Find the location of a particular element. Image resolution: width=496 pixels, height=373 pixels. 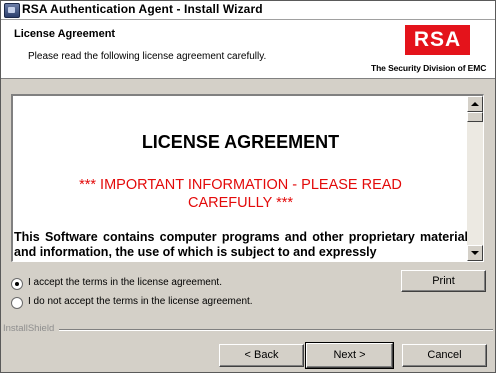

logo-tagline: The Security Division of EMC is located at coordinates (429, 68).